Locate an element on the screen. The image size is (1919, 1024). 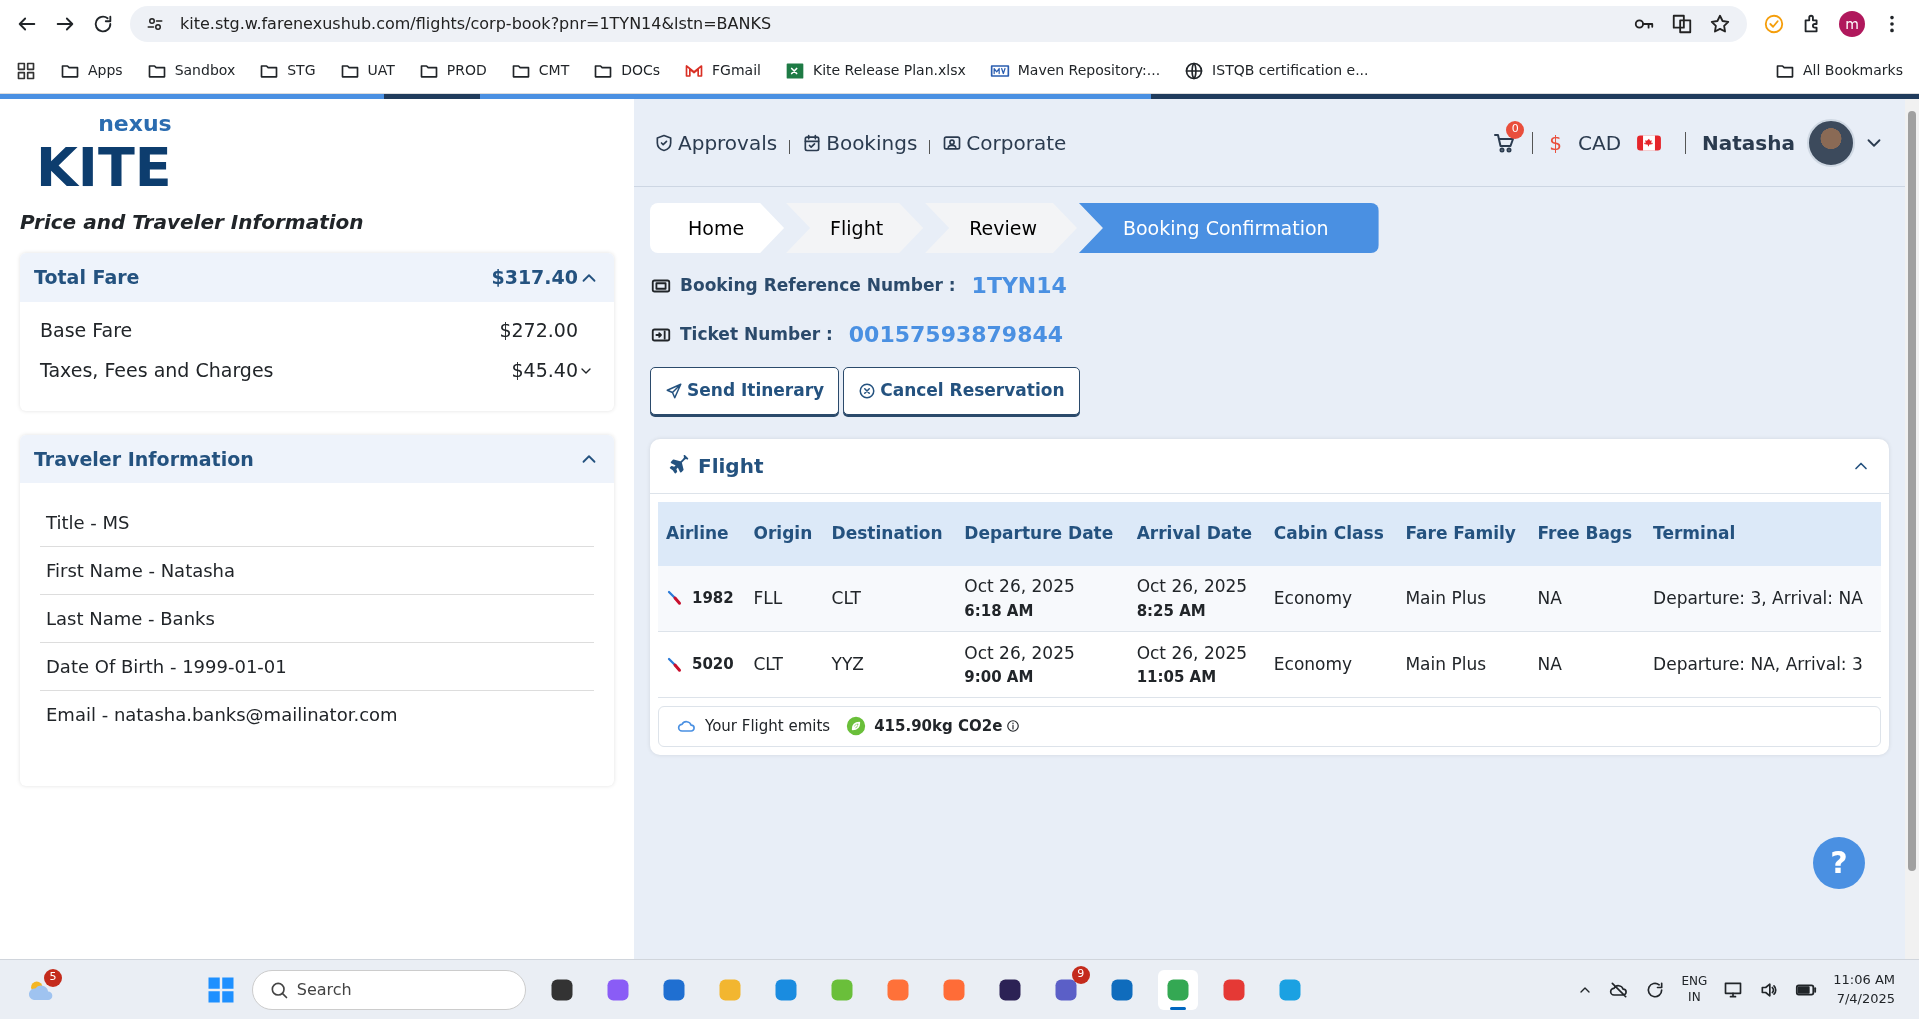
bookmark-link: FGmail is located at coordinates (722, 70).